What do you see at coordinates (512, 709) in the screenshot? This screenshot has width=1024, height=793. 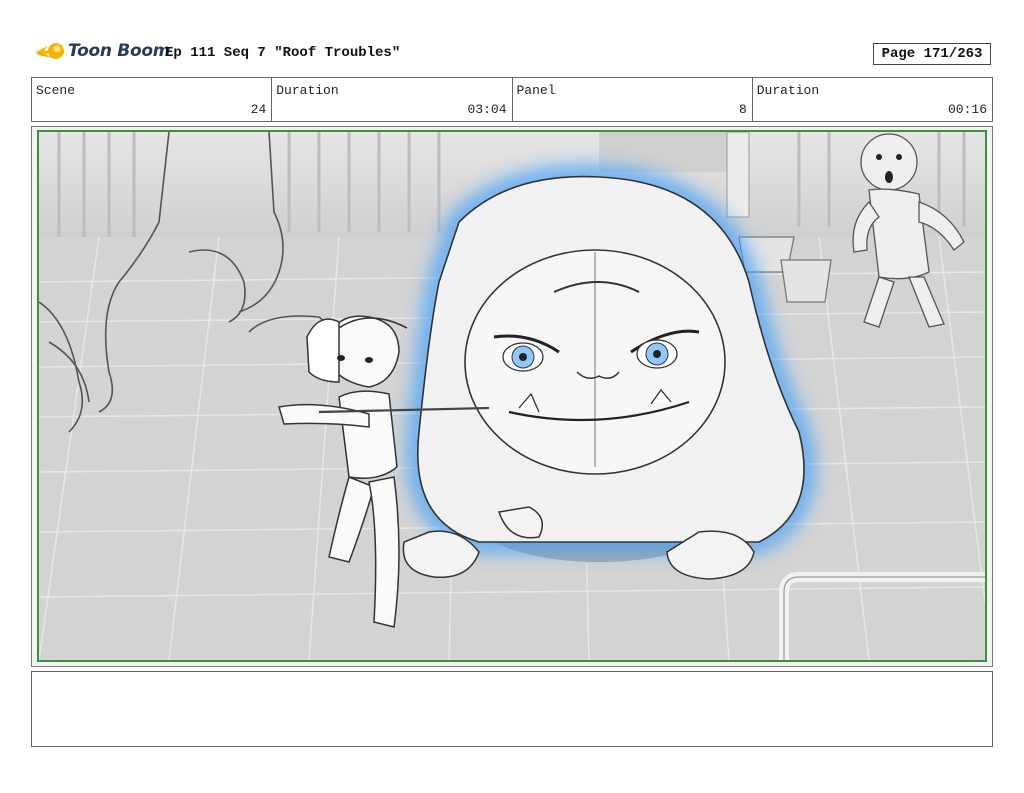 I see `panel-notes-box` at bounding box center [512, 709].